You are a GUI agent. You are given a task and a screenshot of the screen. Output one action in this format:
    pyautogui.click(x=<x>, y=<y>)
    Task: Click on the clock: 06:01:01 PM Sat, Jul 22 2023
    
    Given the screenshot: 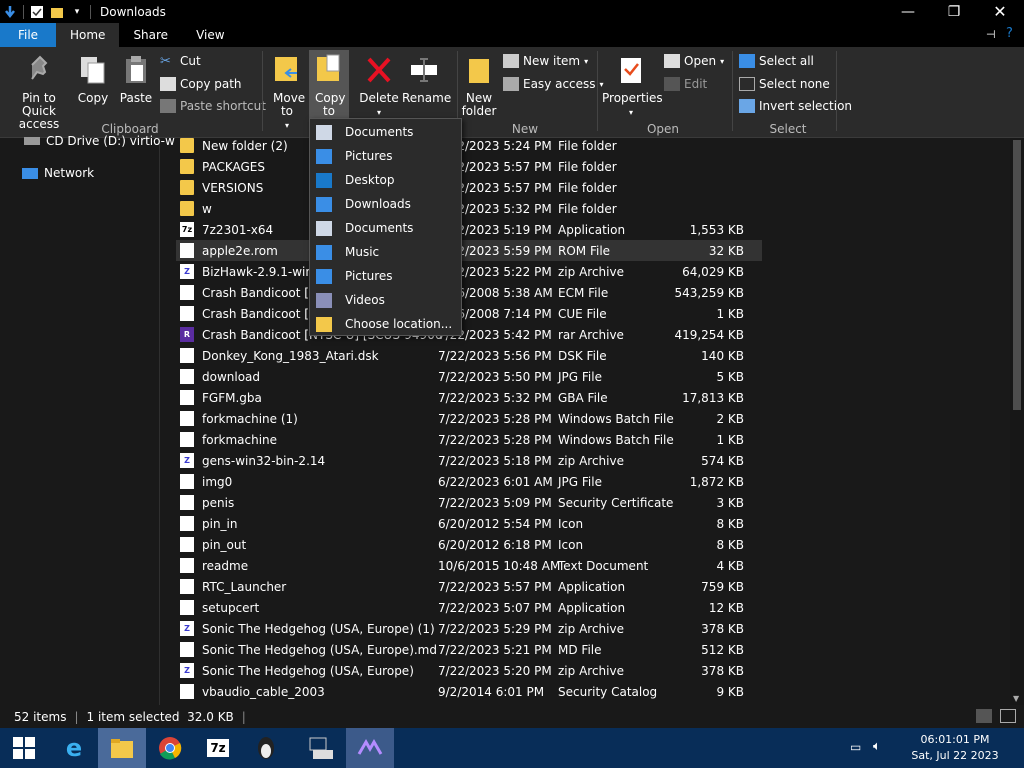 What is the action you would take?
    pyautogui.click(x=955, y=748)
    